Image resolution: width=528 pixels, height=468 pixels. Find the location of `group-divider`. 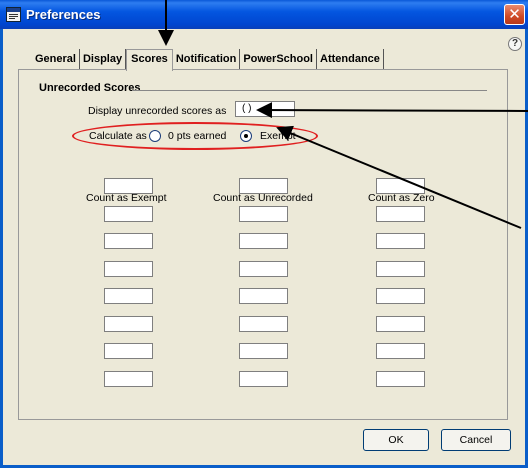

group-divider is located at coordinates (309, 90).